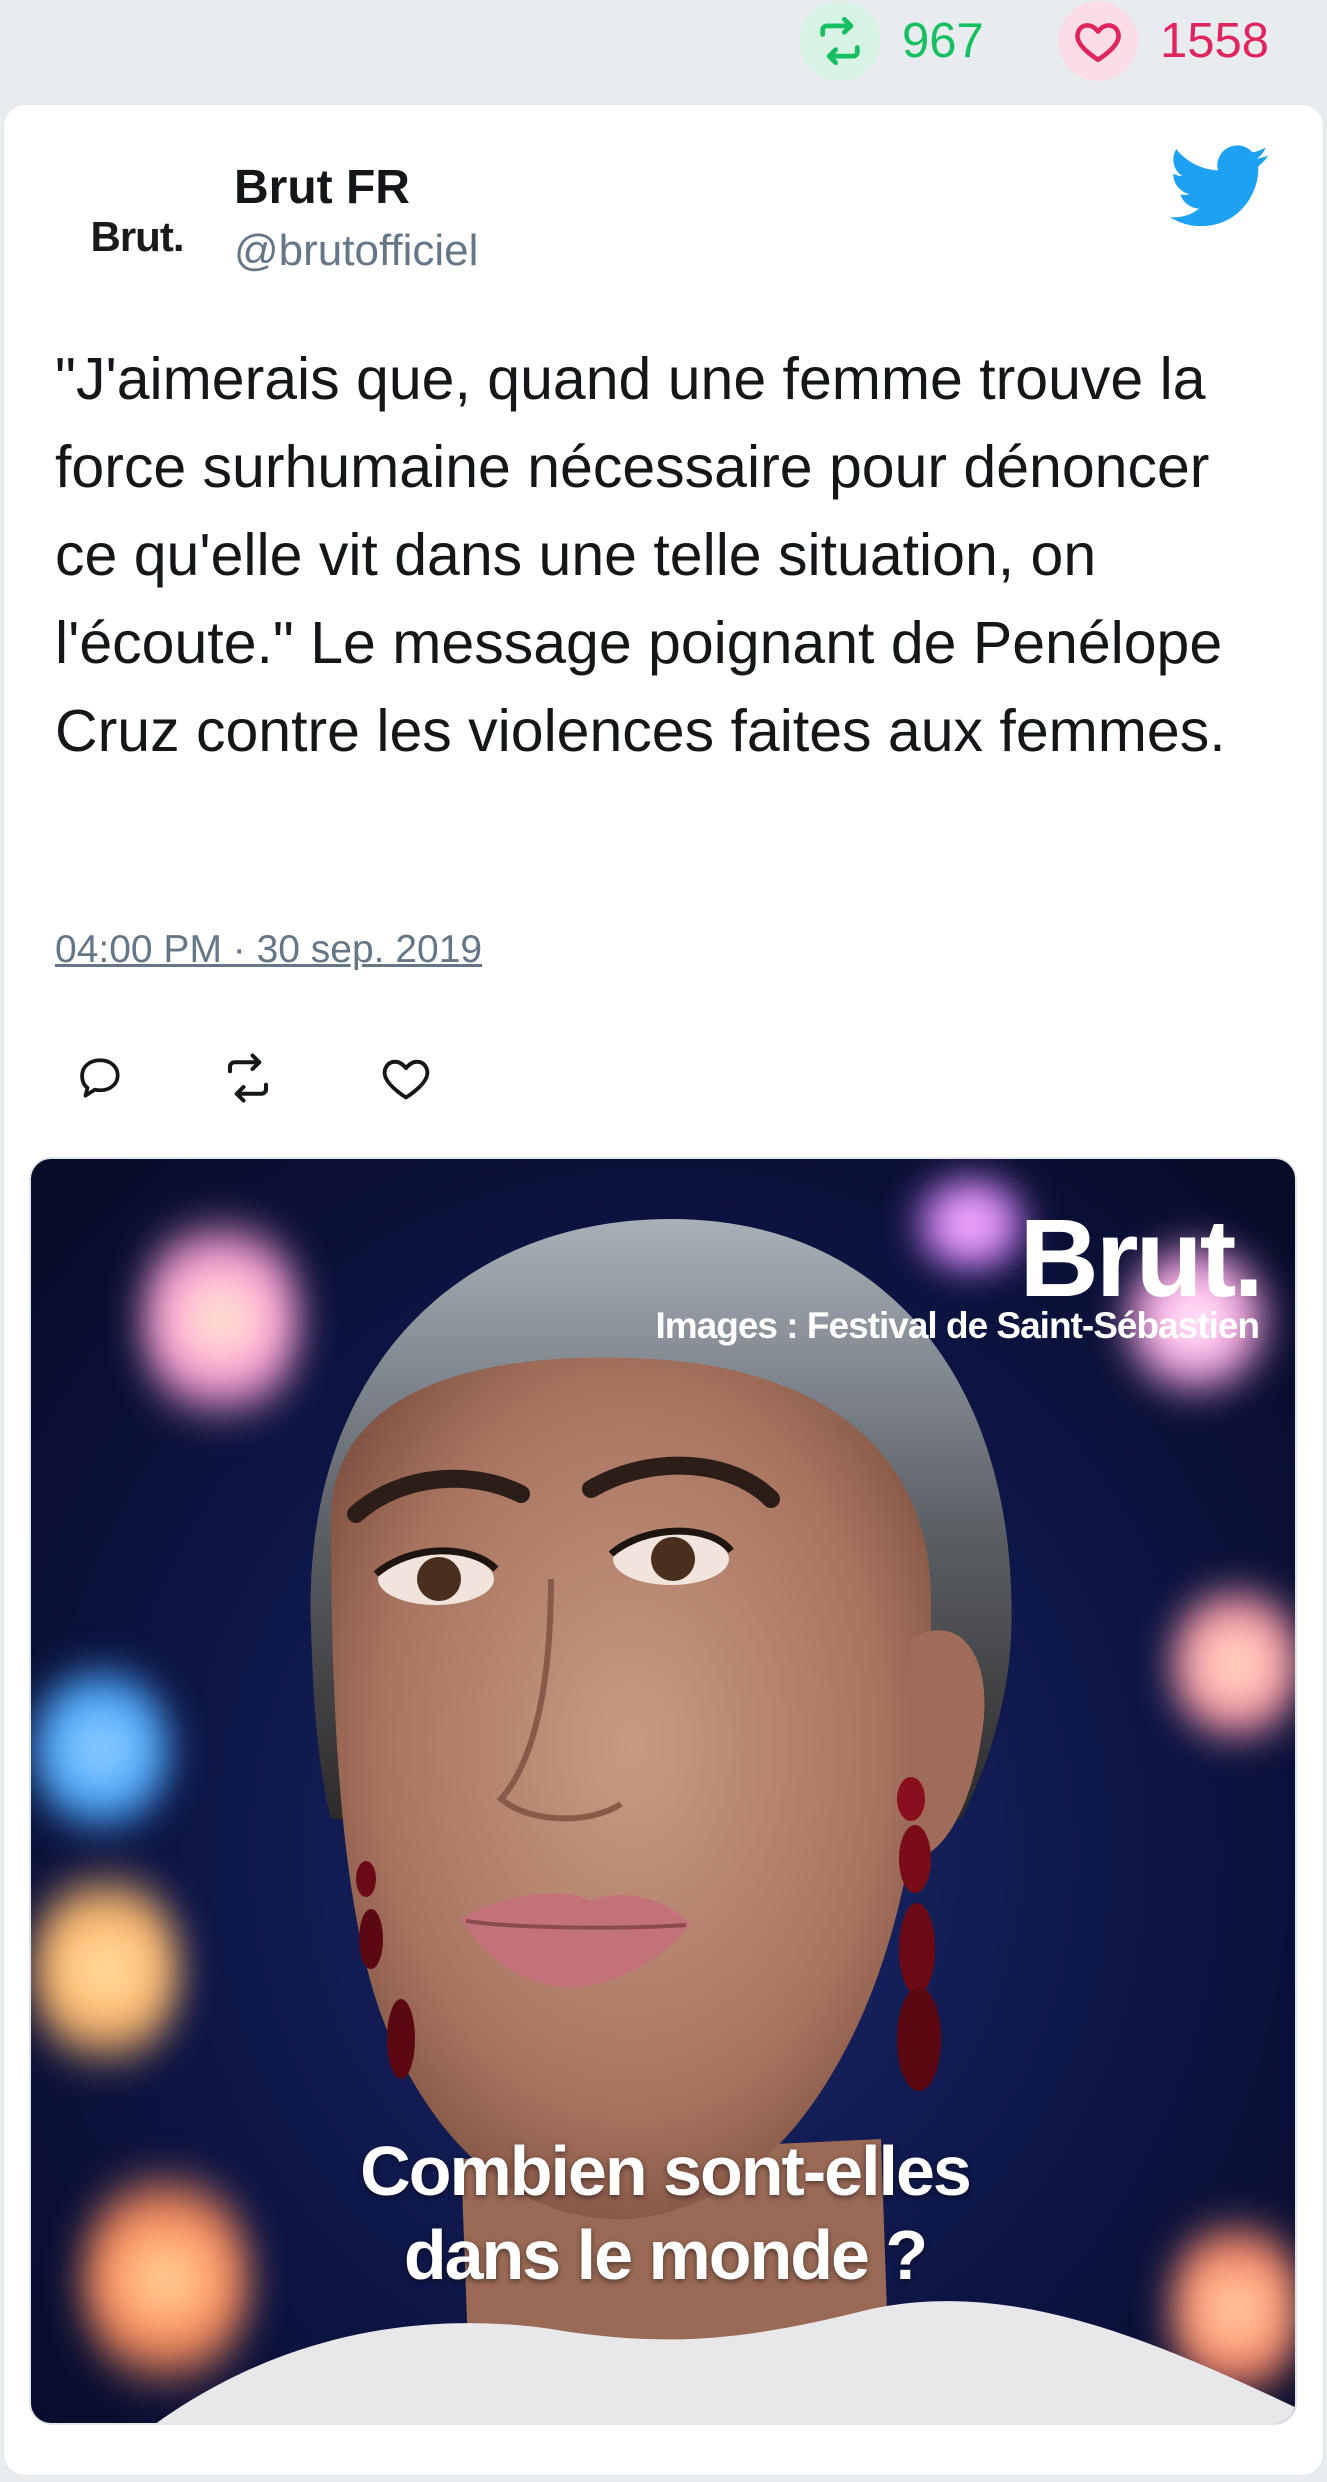 The width and height of the screenshot is (1327, 2482). I want to click on avatar-logo-text: Brut., so click(137, 236).